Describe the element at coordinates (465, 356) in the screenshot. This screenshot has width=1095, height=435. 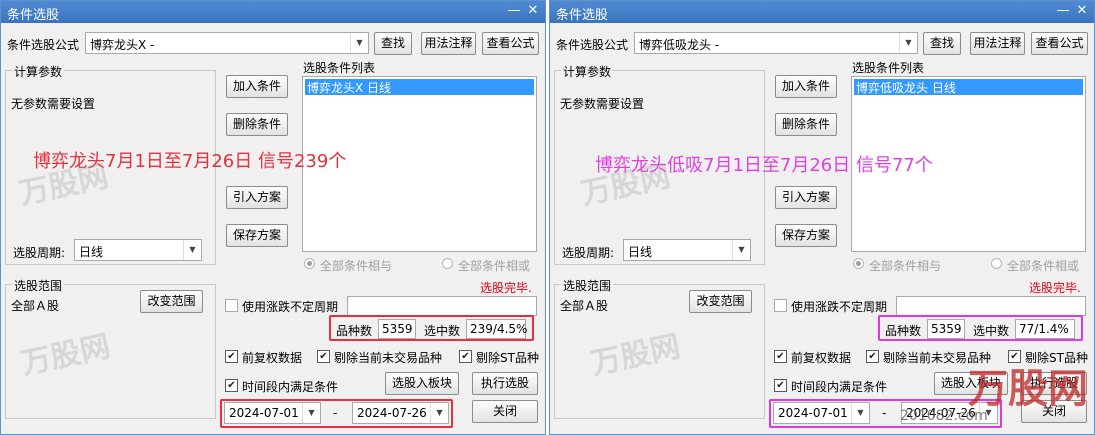
I see `exclude-st-checkbox: ✔` at that location.